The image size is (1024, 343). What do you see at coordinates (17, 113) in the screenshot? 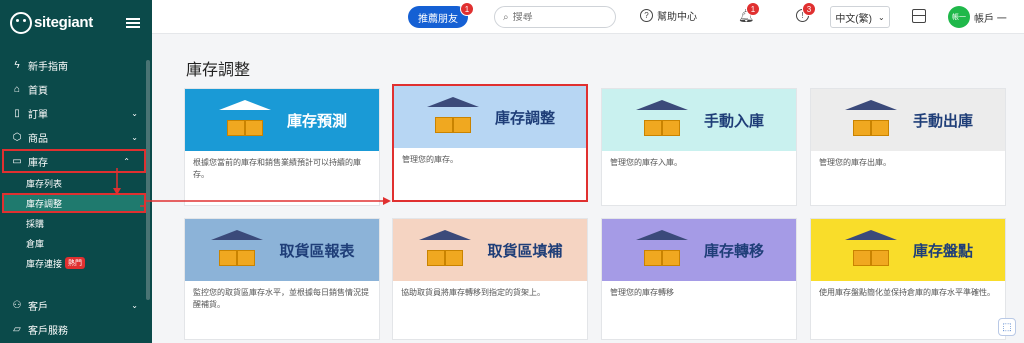
I see `clipboard-icon: ▯` at bounding box center [17, 113].